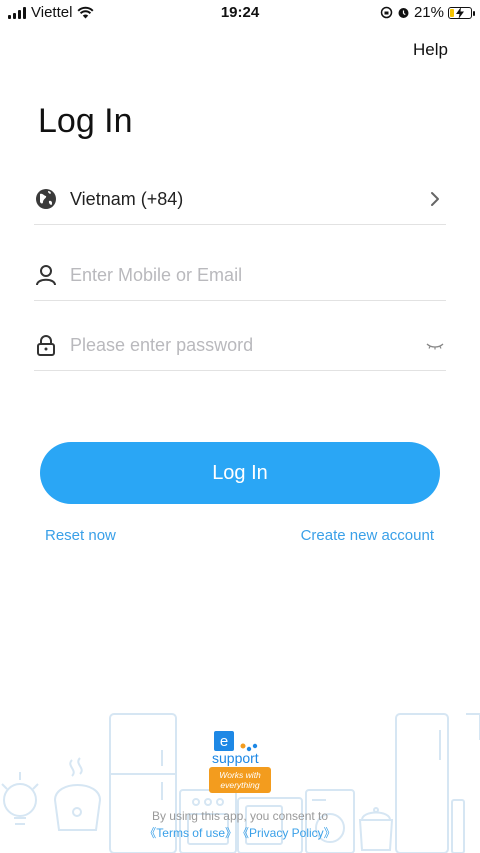 The width and height of the screenshot is (480, 853). What do you see at coordinates (46, 199) in the screenshot?
I see `globe-icon` at bounding box center [46, 199].